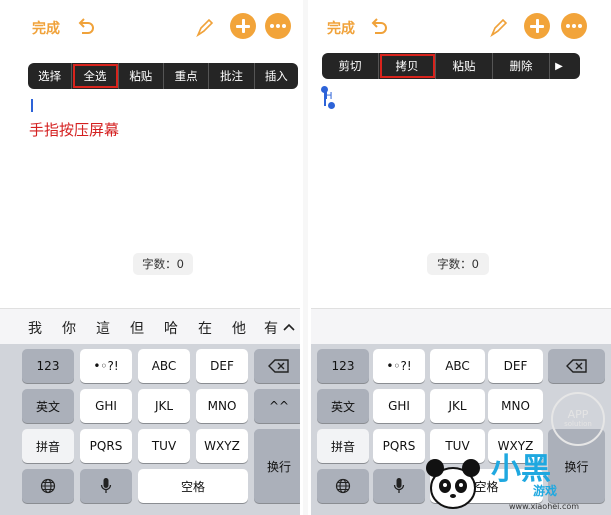 Image resolution: width=611 pixels, height=515 pixels. Describe the element at coordinates (150, 326) in the screenshot. I see `candidate-bar: 我 你 這 但 哈 在 他 有` at that location.